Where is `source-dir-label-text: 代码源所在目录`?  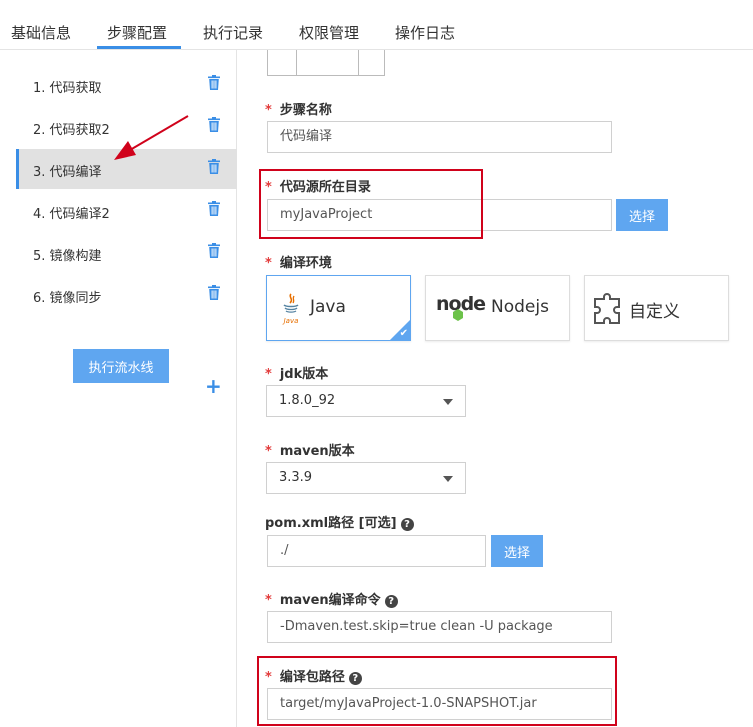 source-dir-label-text: 代码源所在目录 is located at coordinates (325, 187).